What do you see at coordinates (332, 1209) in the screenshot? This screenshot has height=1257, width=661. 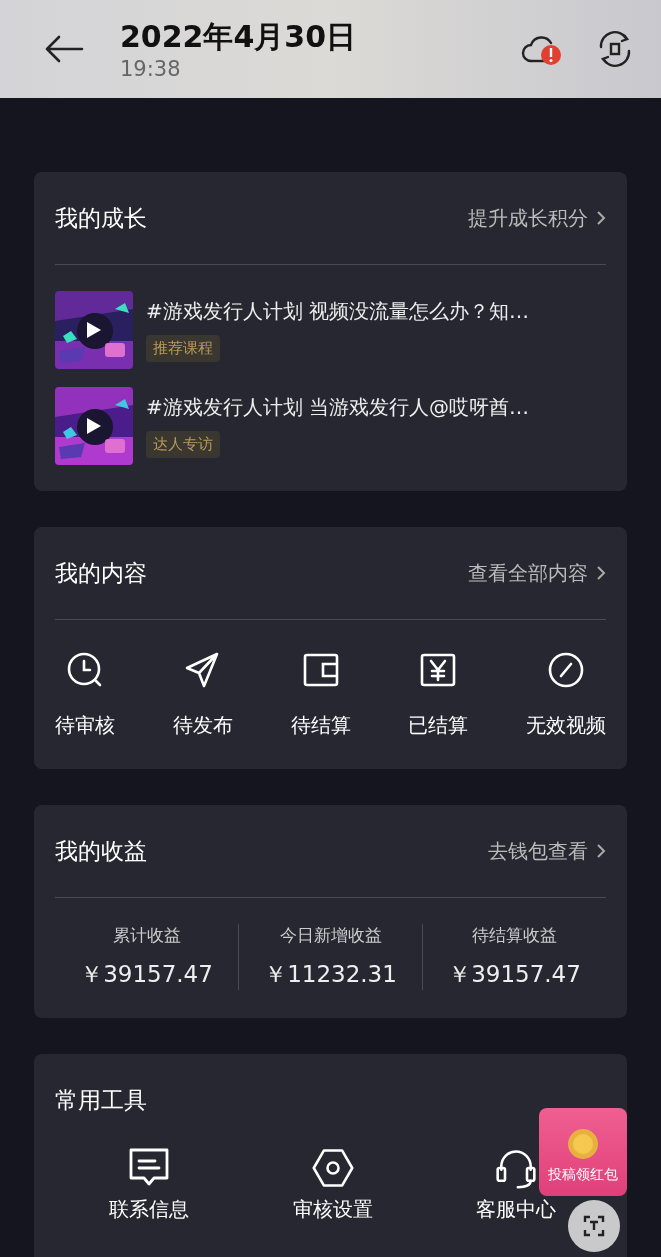 I see `tool-label: 审核设置` at bounding box center [332, 1209].